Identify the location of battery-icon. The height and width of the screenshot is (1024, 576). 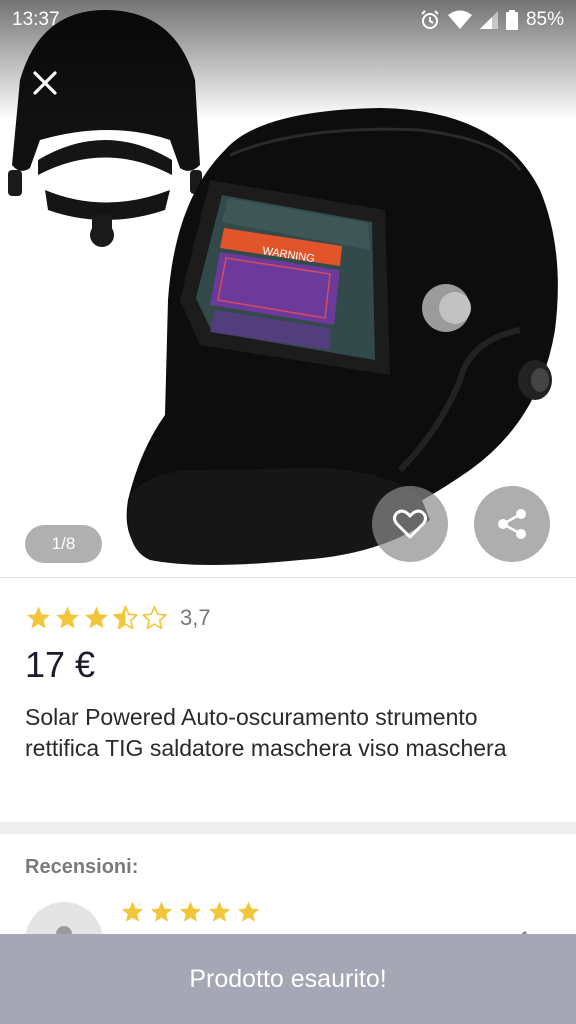
(511, 20).